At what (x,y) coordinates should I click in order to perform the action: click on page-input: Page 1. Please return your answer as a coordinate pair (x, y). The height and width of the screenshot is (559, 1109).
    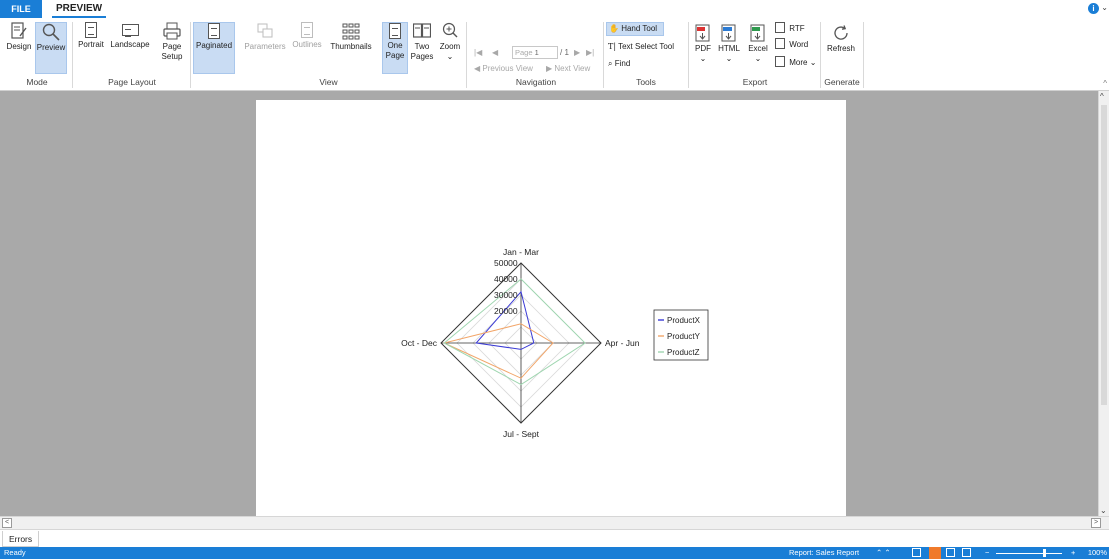
    Looking at the image, I should click on (535, 52).